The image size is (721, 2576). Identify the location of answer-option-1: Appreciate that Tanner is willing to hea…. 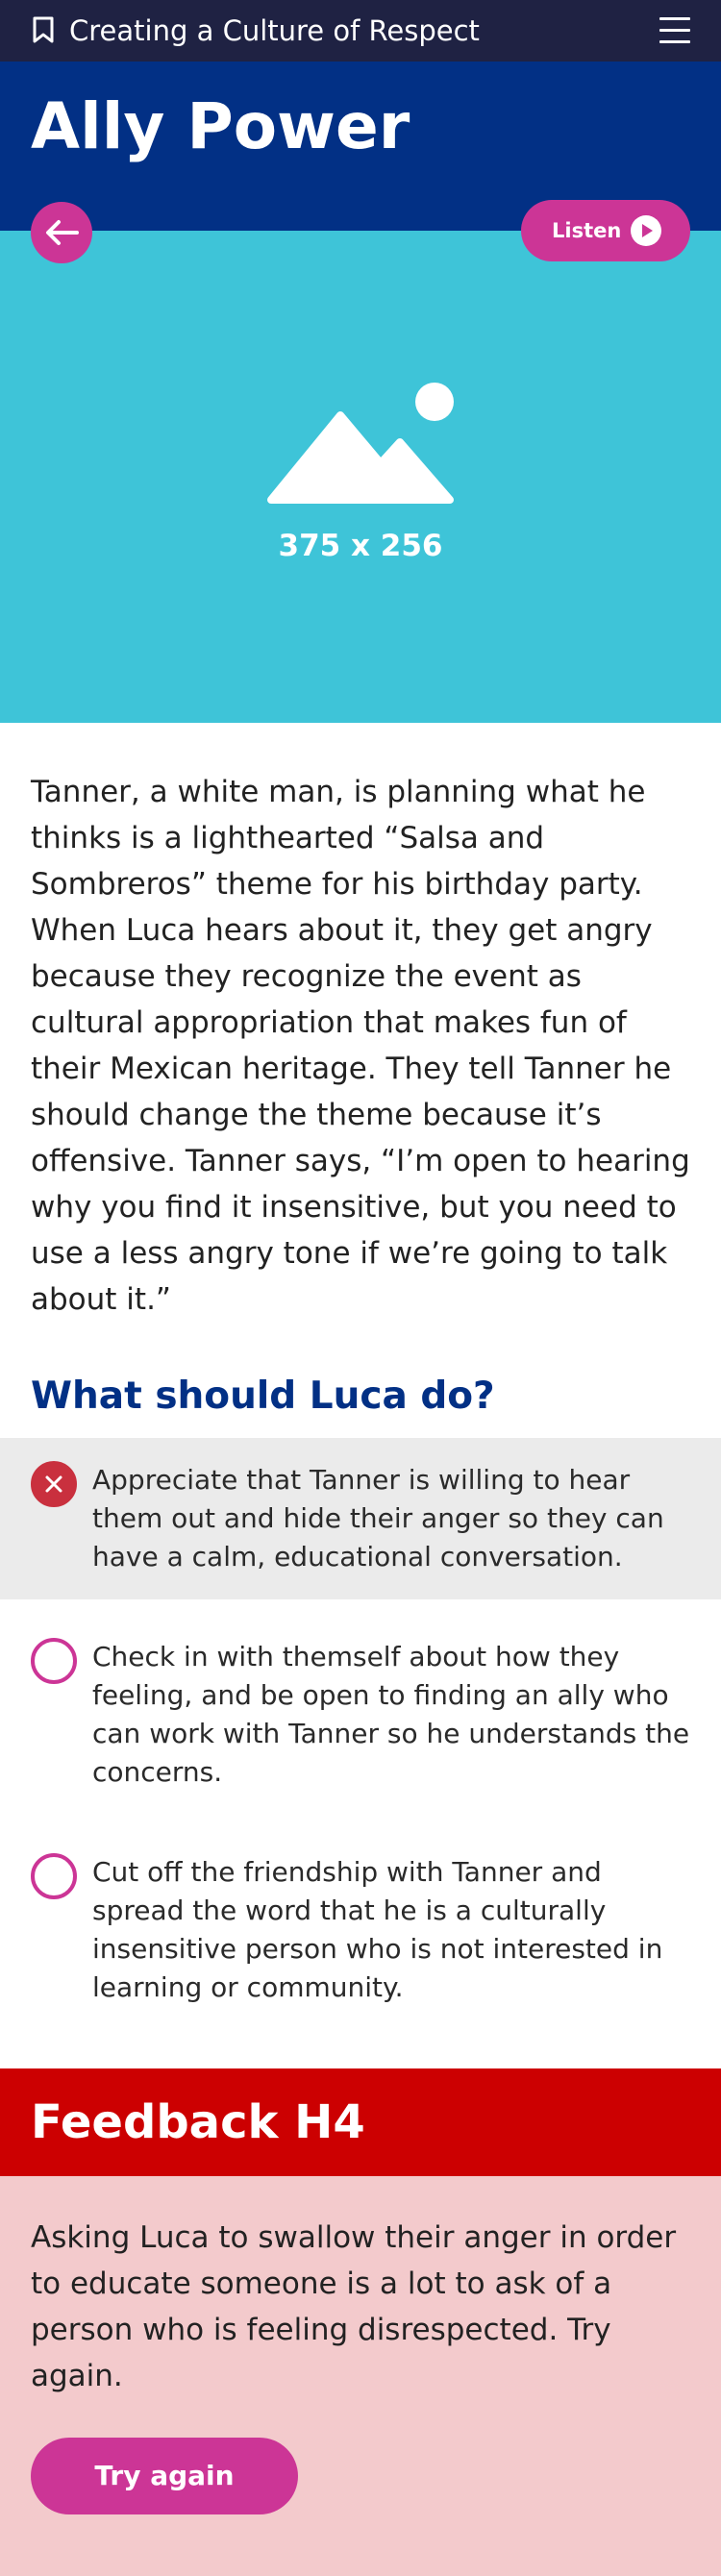
(360, 1519).